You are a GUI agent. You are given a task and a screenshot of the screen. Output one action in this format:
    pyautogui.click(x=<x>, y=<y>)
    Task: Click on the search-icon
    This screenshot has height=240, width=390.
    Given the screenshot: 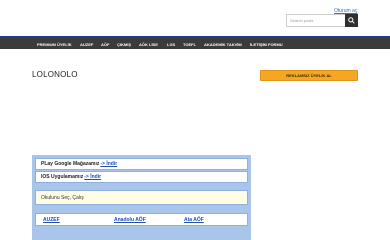 What is the action you would take?
    pyautogui.click(x=351, y=20)
    